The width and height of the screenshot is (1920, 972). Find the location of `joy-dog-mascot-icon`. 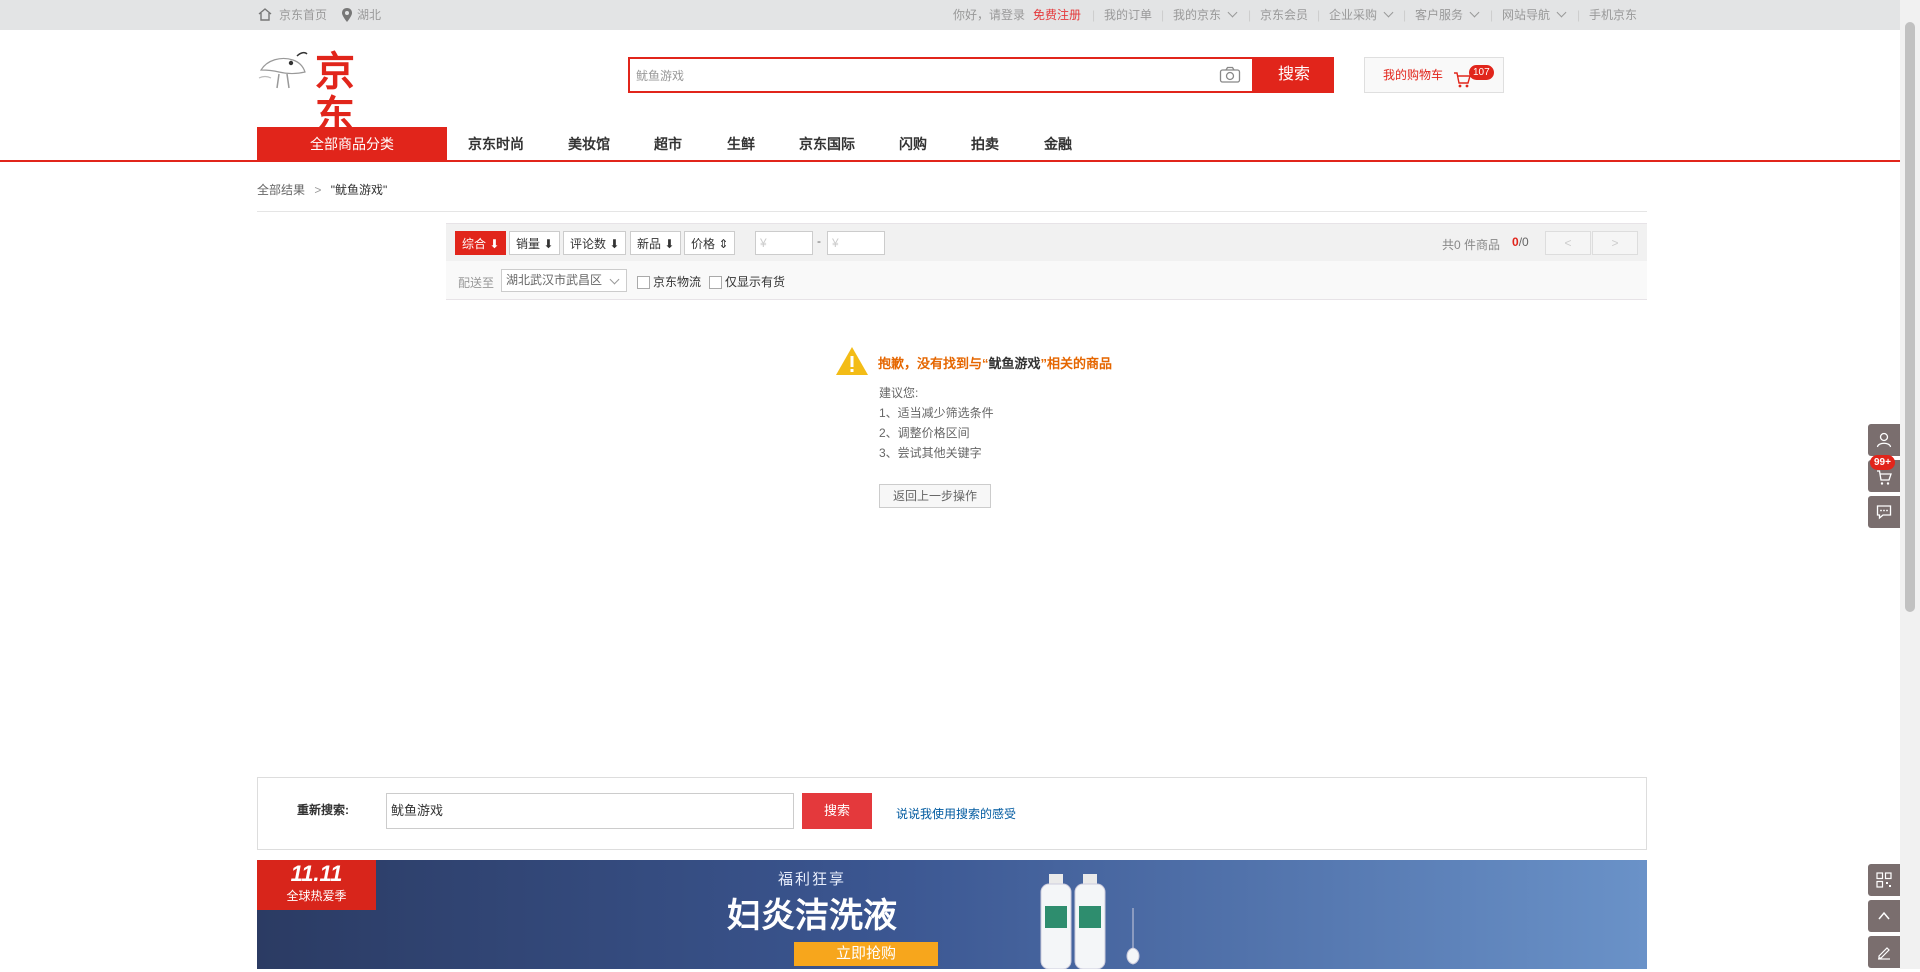

joy-dog-mascot-icon is located at coordinates (283, 70).